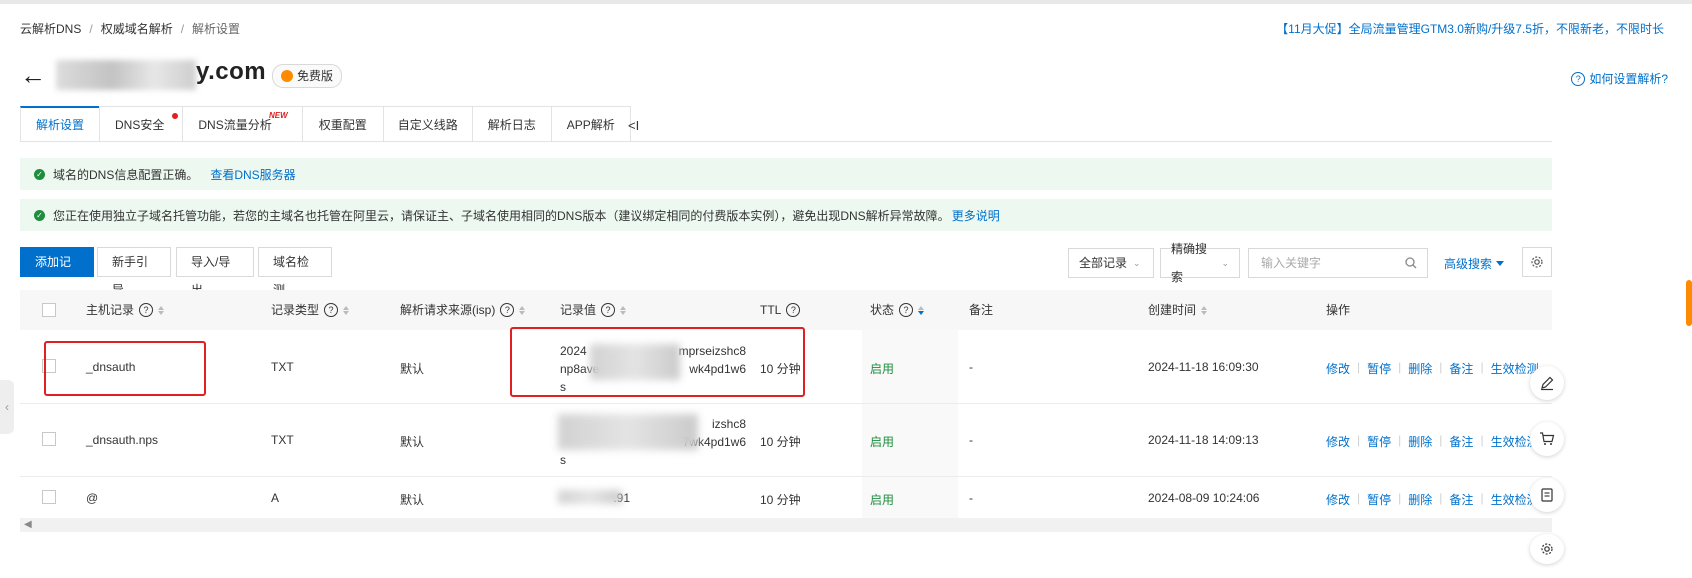 This screenshot has width=1692, height=578. What do you see at coordinates (633, 125) in the screenshot?
I see `tabs-collapse-icon: <I` at bounding box center [633, 125].